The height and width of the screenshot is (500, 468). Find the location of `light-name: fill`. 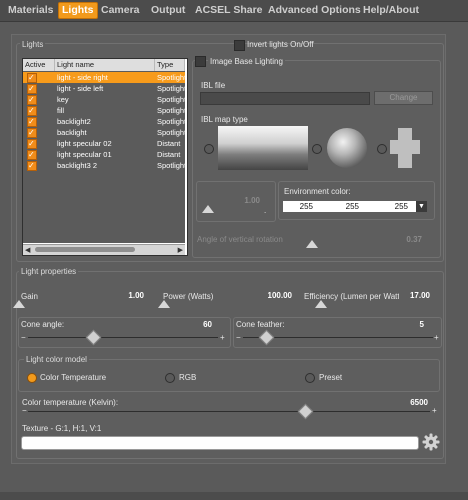

light-name: fill is located at coordinates (61, 110).